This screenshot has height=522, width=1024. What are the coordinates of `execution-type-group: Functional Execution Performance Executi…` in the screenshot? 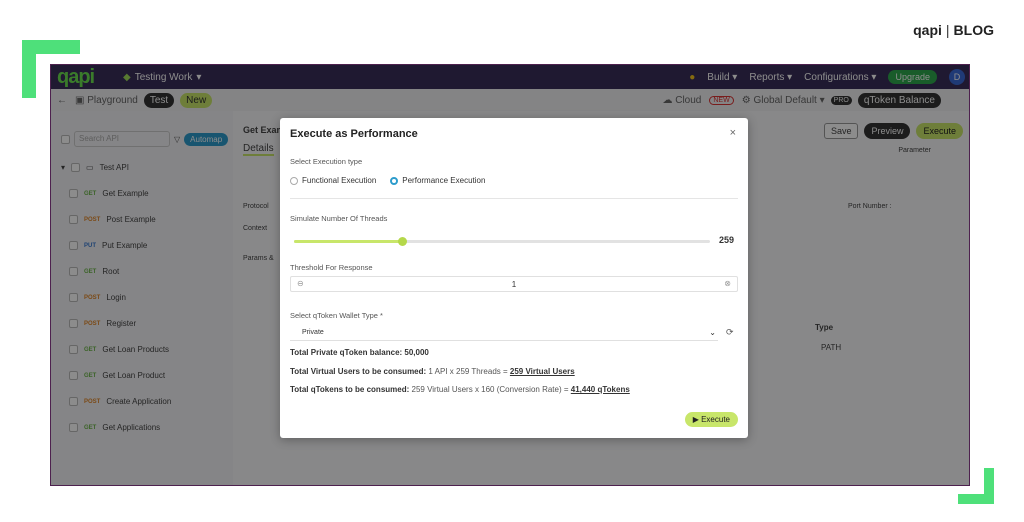 It's located at (387, 180).